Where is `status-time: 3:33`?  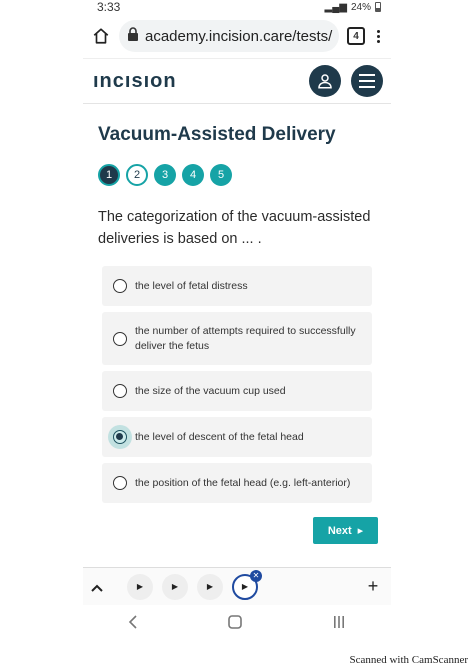
status-time: 3:33 is located at coordinates (109, 7).